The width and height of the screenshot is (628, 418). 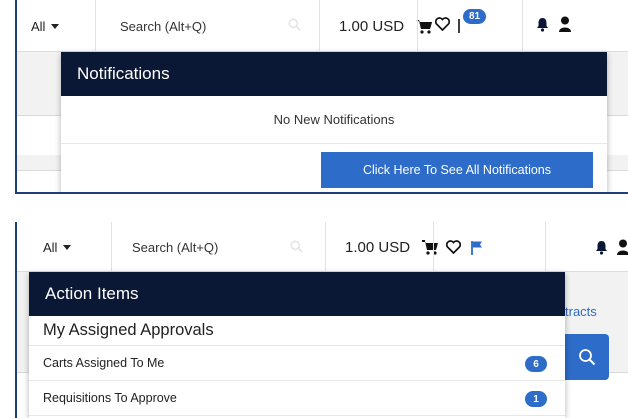 I want to click on action-count-badge: 81, so click(x=475, y=16).